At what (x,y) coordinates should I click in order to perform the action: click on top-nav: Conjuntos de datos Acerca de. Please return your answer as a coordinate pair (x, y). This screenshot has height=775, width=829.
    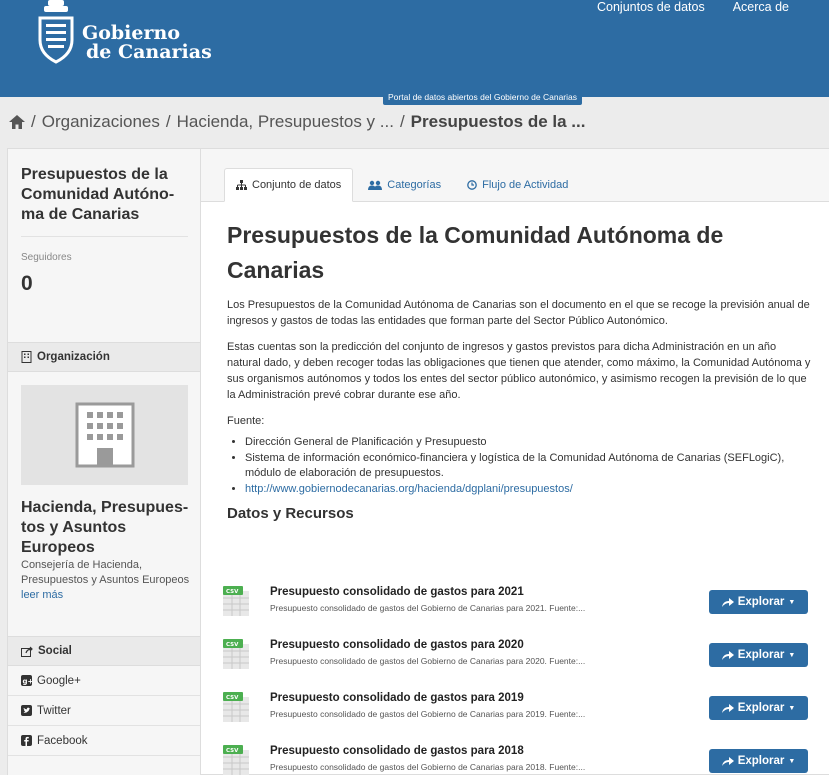
    Looking at the image, I should click on (693, 7).